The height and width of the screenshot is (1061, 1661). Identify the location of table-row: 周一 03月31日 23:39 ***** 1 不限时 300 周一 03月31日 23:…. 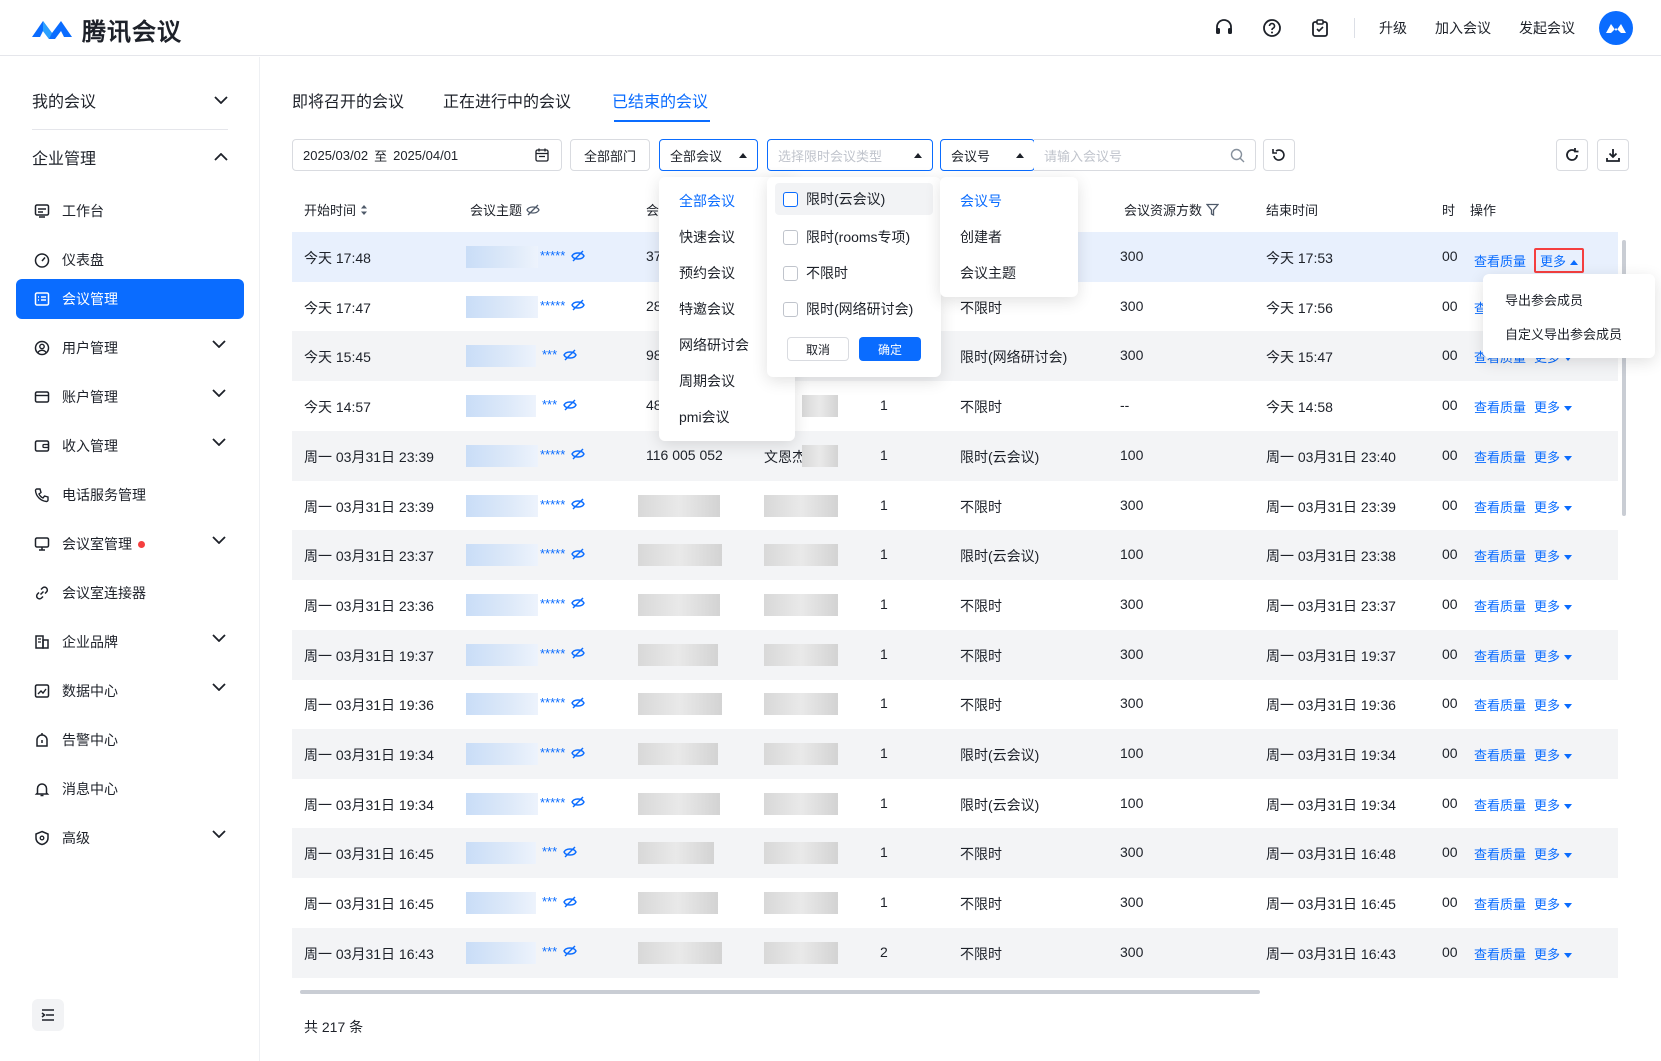
(955, 506).